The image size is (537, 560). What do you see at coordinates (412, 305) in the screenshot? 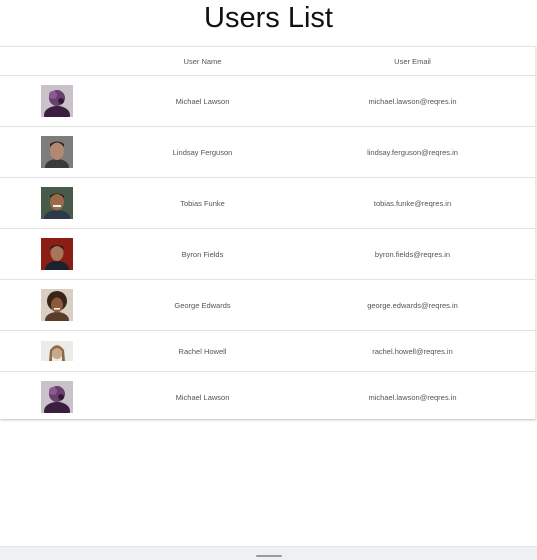
I see `user-email-cell: george.edwards@reqres.in` at bounding box center [412, 305].